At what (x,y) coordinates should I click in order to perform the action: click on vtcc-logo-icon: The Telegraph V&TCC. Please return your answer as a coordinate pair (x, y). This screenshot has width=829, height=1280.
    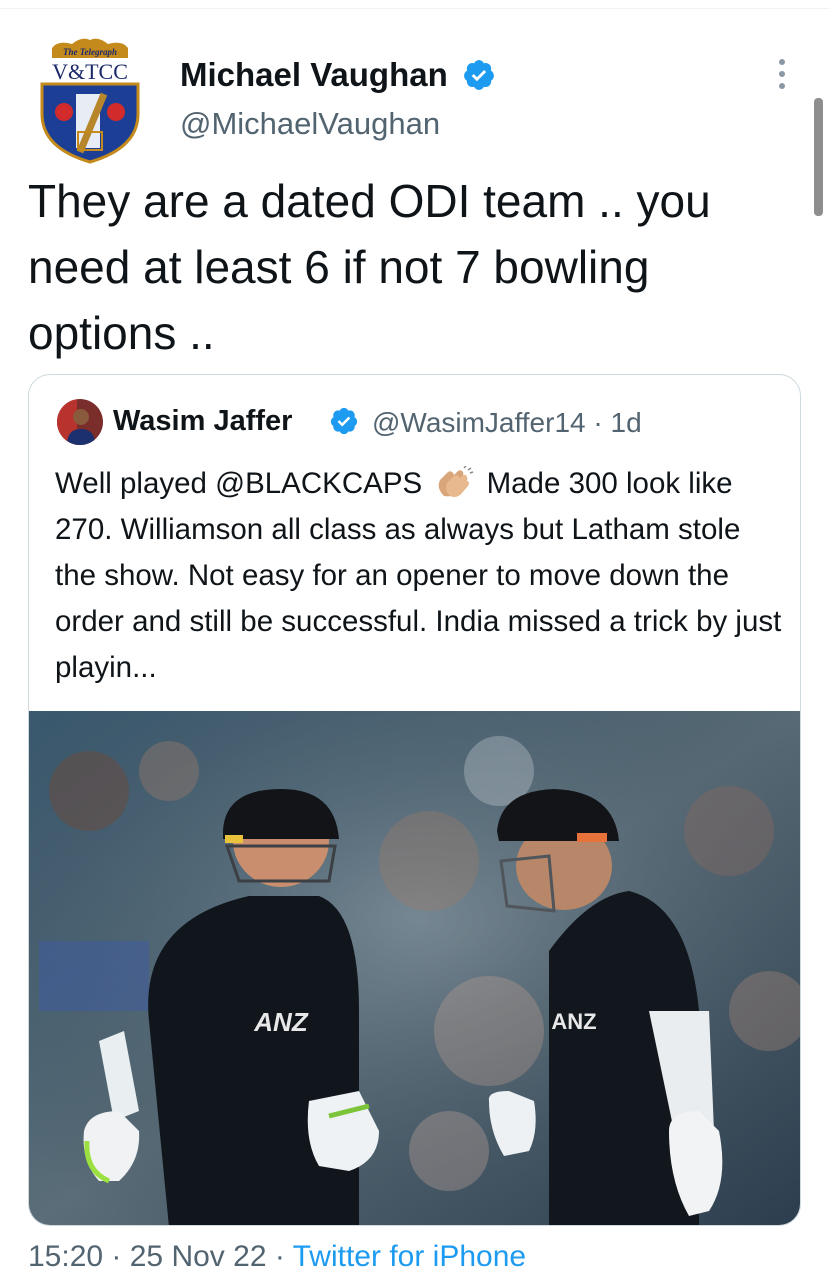
    Looking at the image, I should click on (90, 101).